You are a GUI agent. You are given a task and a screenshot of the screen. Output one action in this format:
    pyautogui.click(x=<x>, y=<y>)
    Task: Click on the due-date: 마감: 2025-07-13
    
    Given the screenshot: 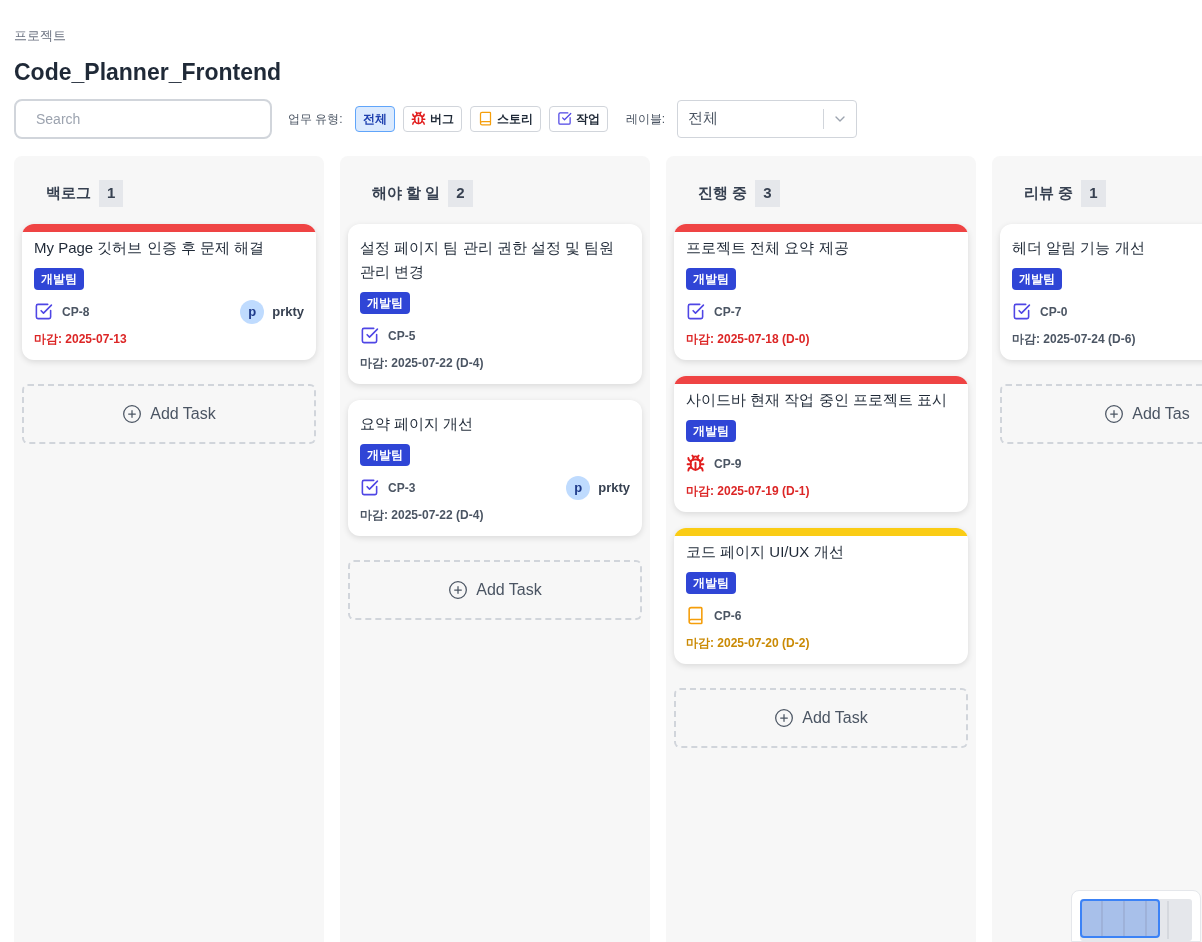 What is the action you would take?
    pyautogui.click(x=81, y=339)
    